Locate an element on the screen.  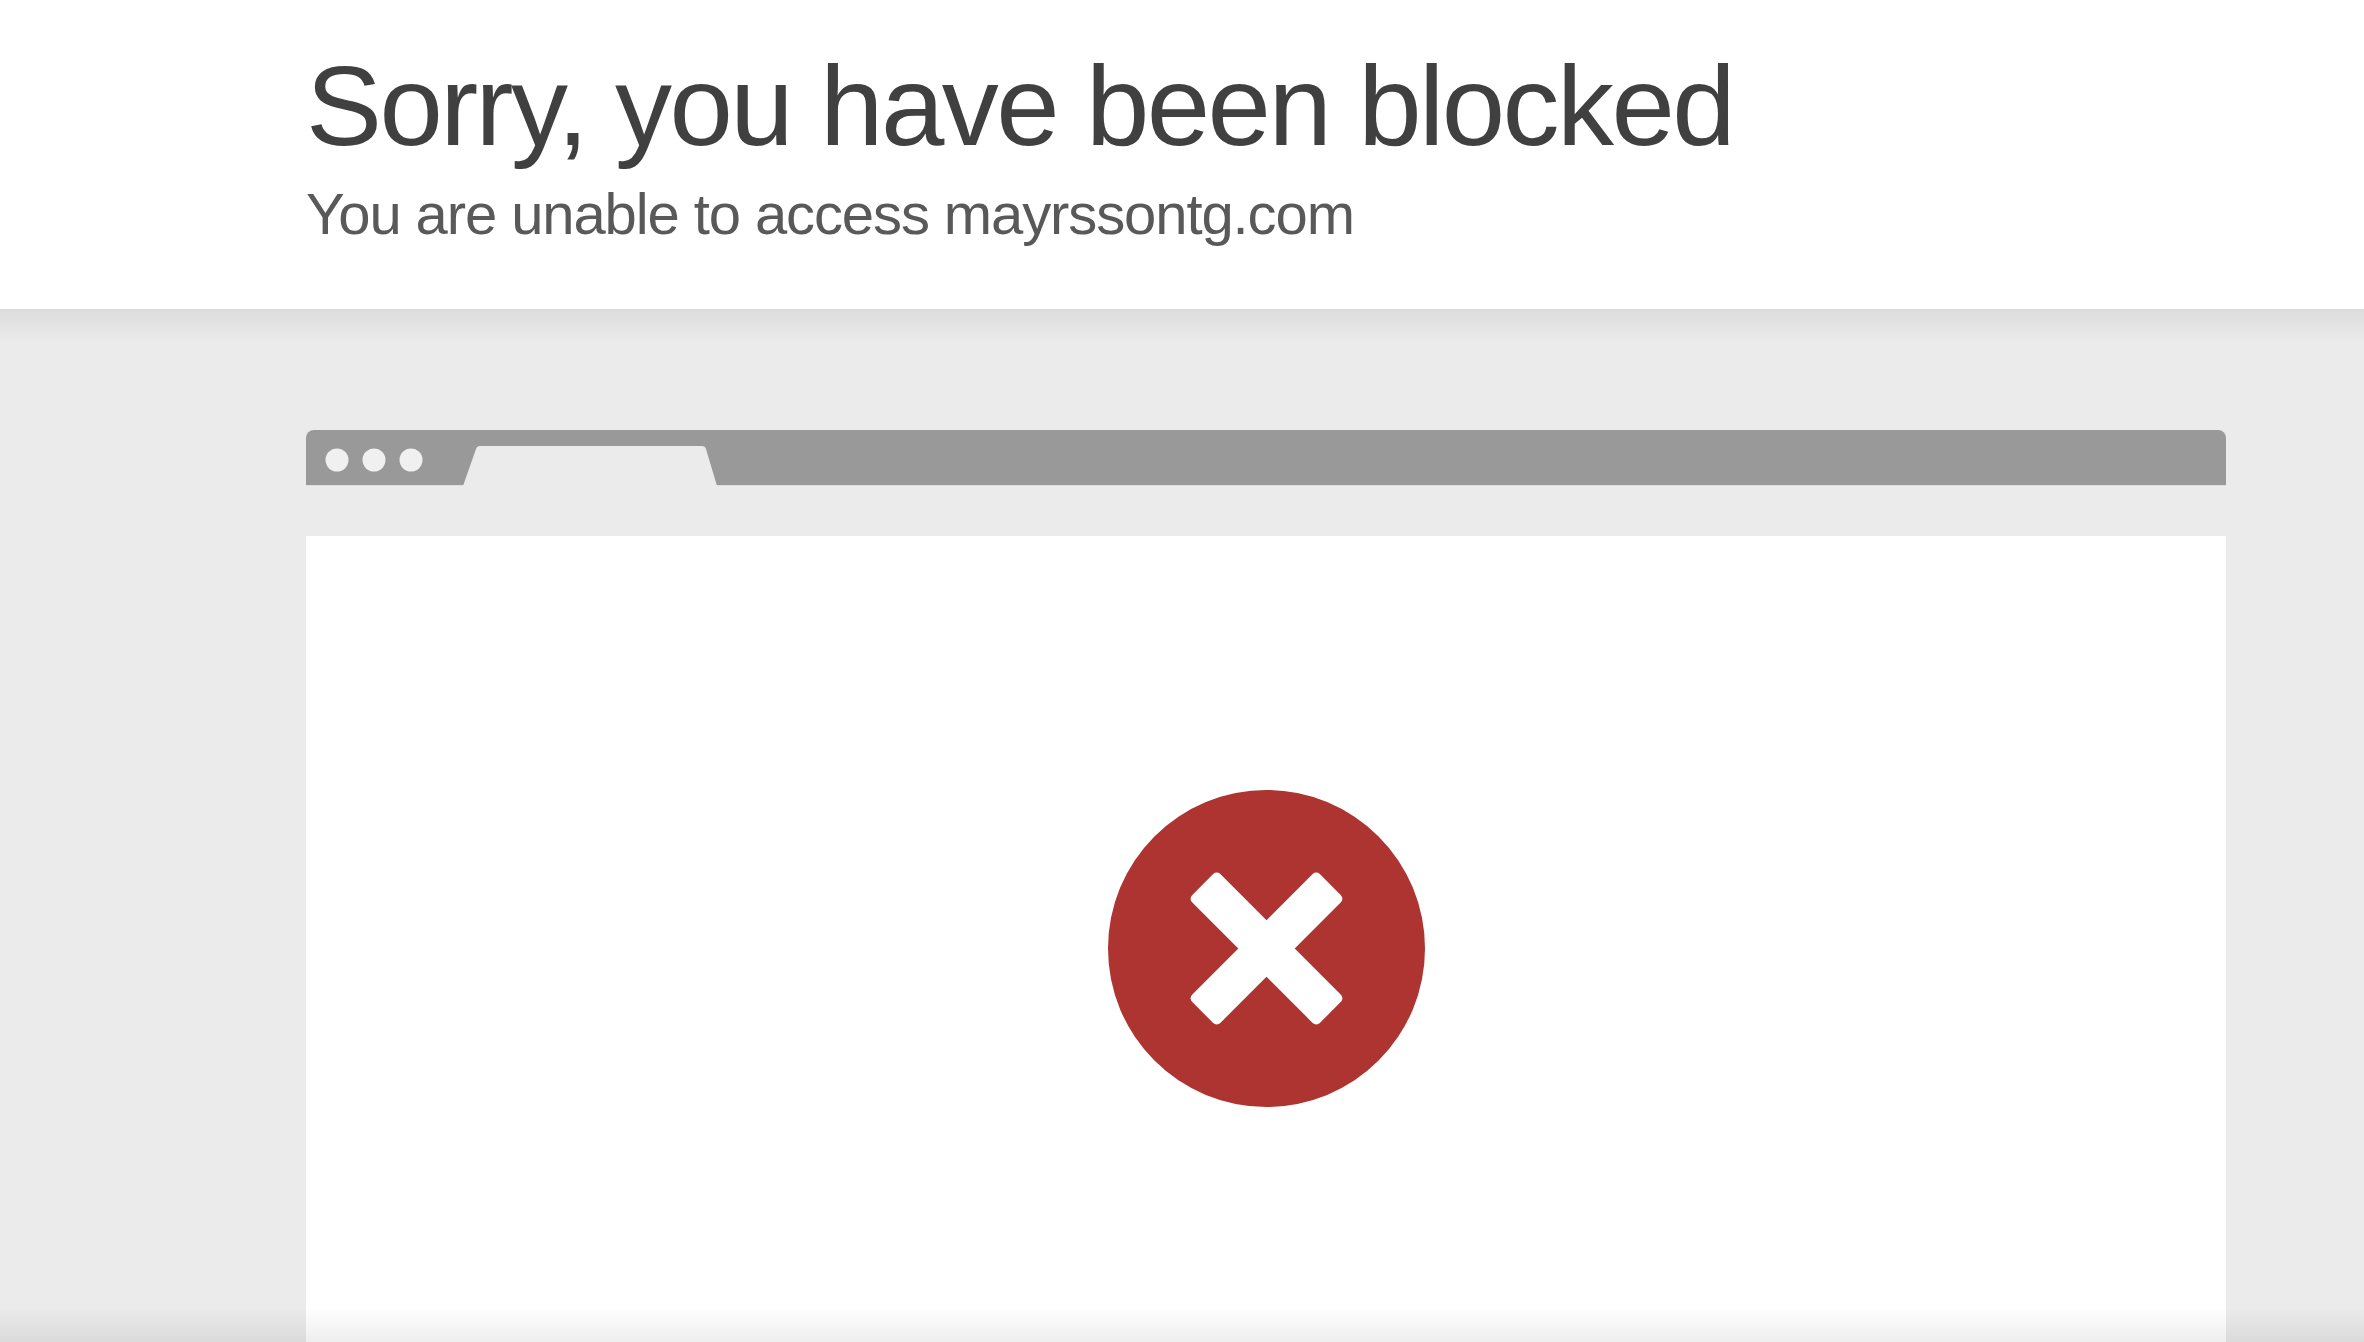
page-subheading: You are unable to access mayrssontg.com is located at coordinates (830, 213).